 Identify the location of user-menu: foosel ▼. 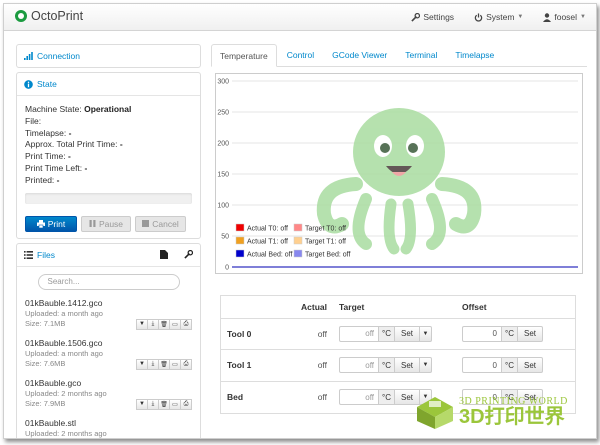
(564, 17).